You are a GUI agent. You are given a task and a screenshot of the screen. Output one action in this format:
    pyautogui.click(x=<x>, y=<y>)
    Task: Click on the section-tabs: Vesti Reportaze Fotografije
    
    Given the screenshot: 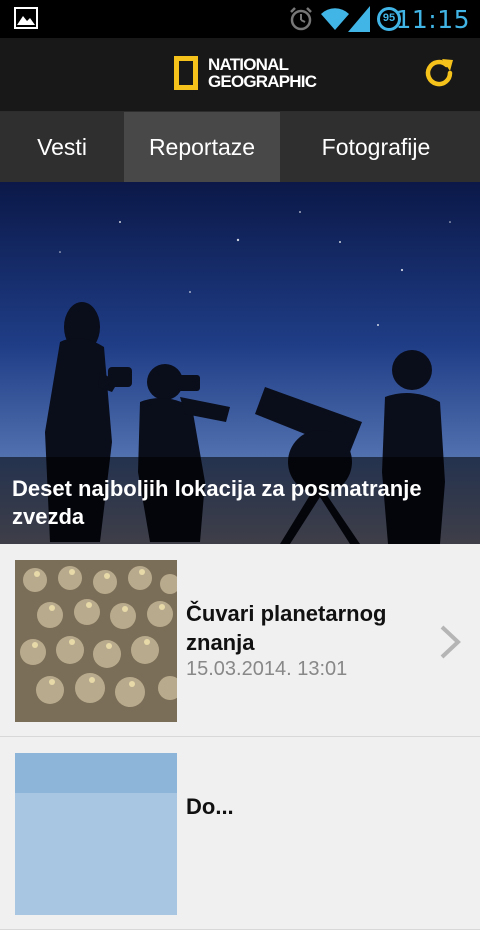 What is the action you would take?
    pyautogui.click(x=240, y=147)
    